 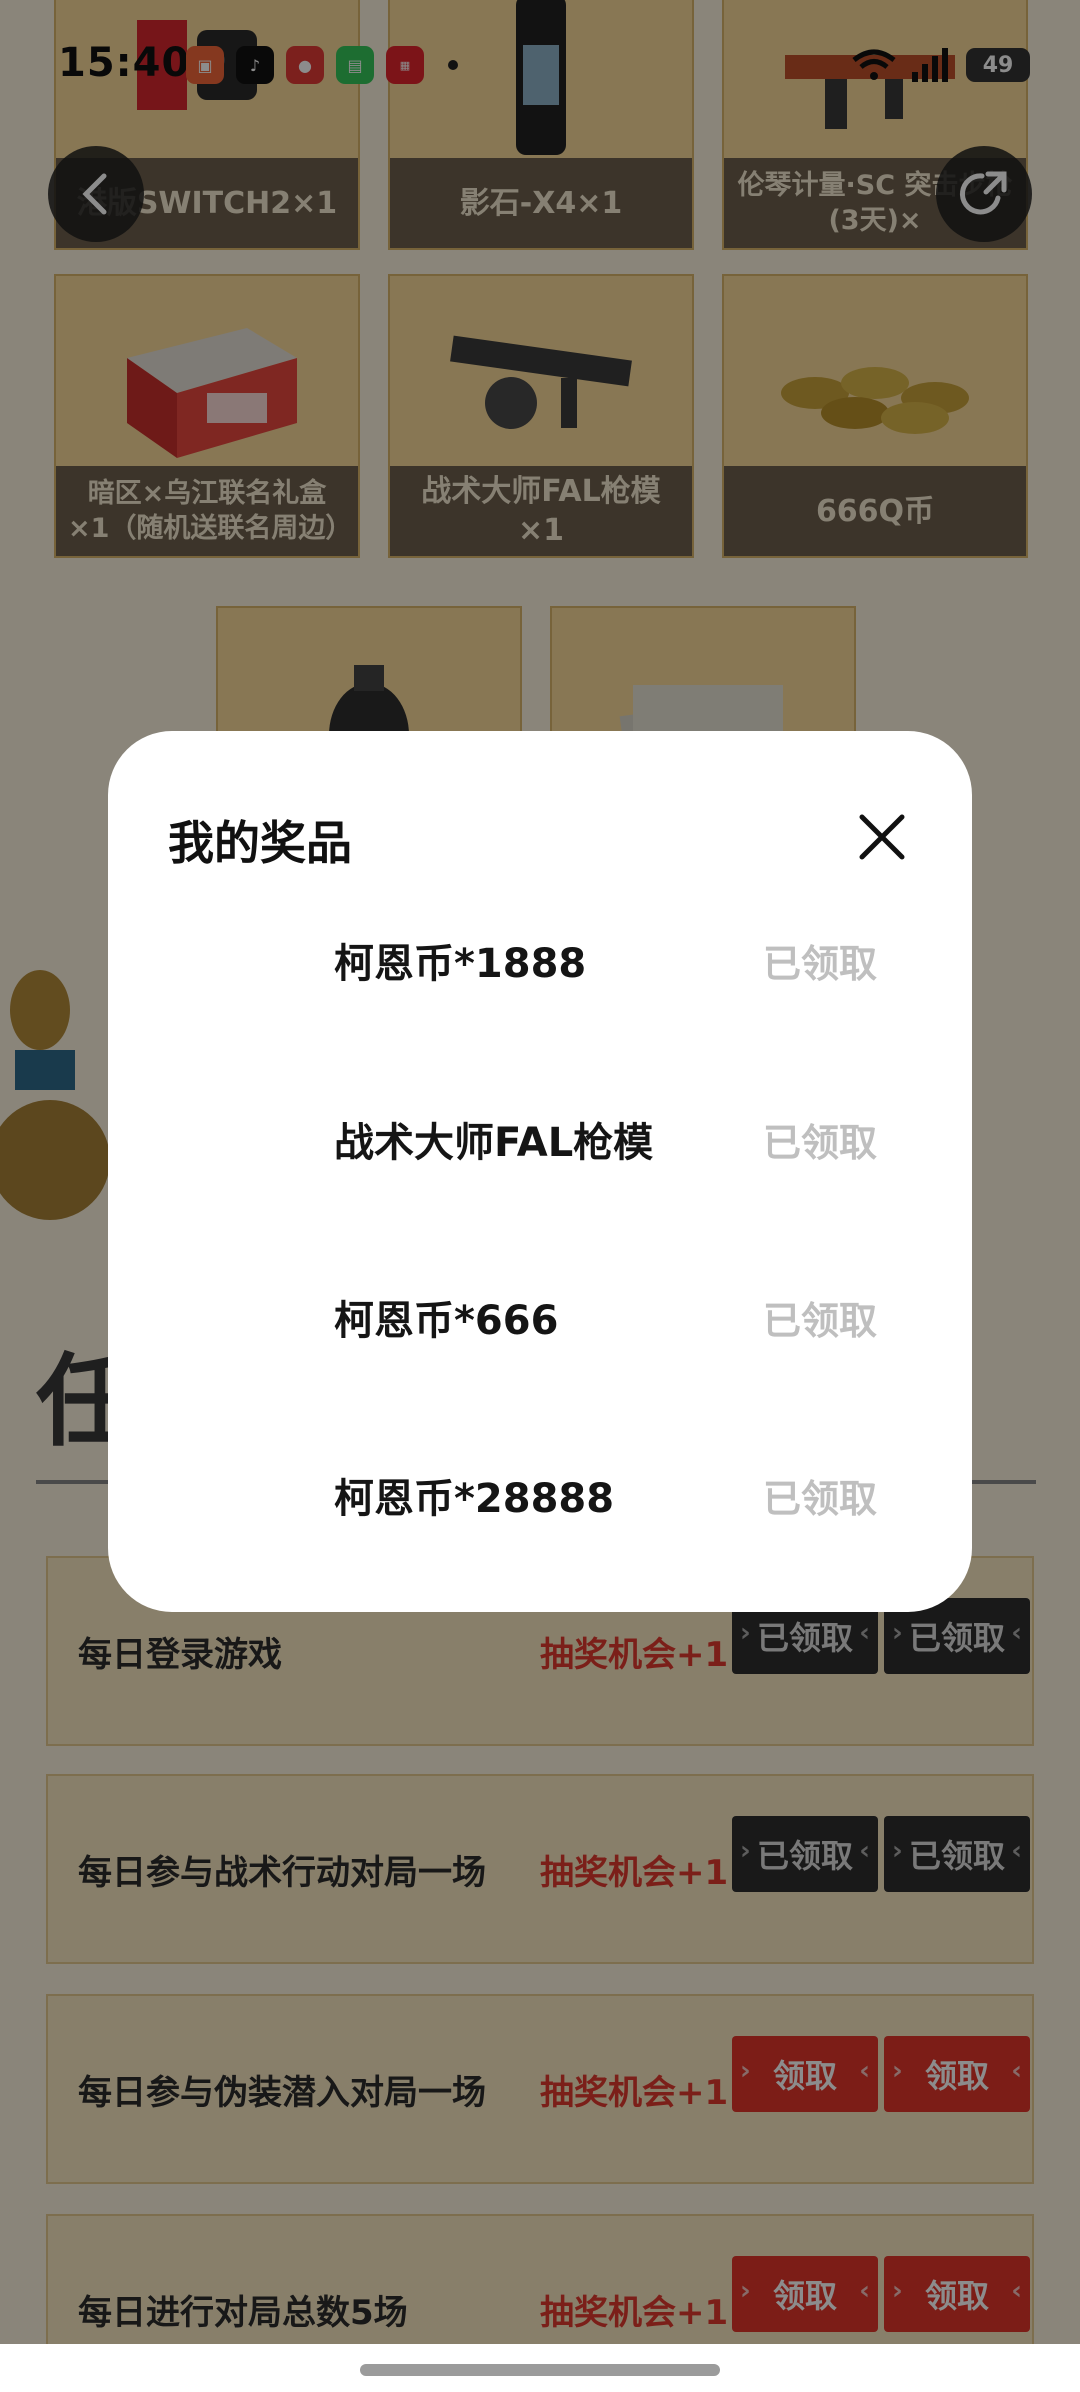 I want to click on prize-name: 战术大师FAL枪模, so click(x=494, y=1143).